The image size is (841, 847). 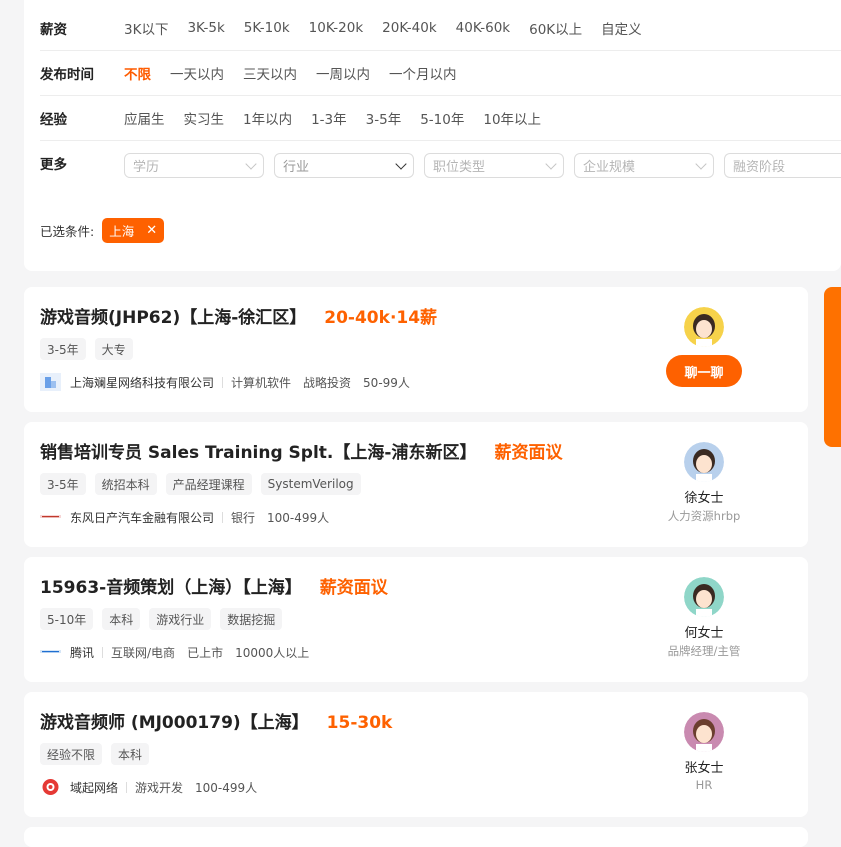 I want to click on filter-option-experience: 5-10年, so click(x=442, y=118).